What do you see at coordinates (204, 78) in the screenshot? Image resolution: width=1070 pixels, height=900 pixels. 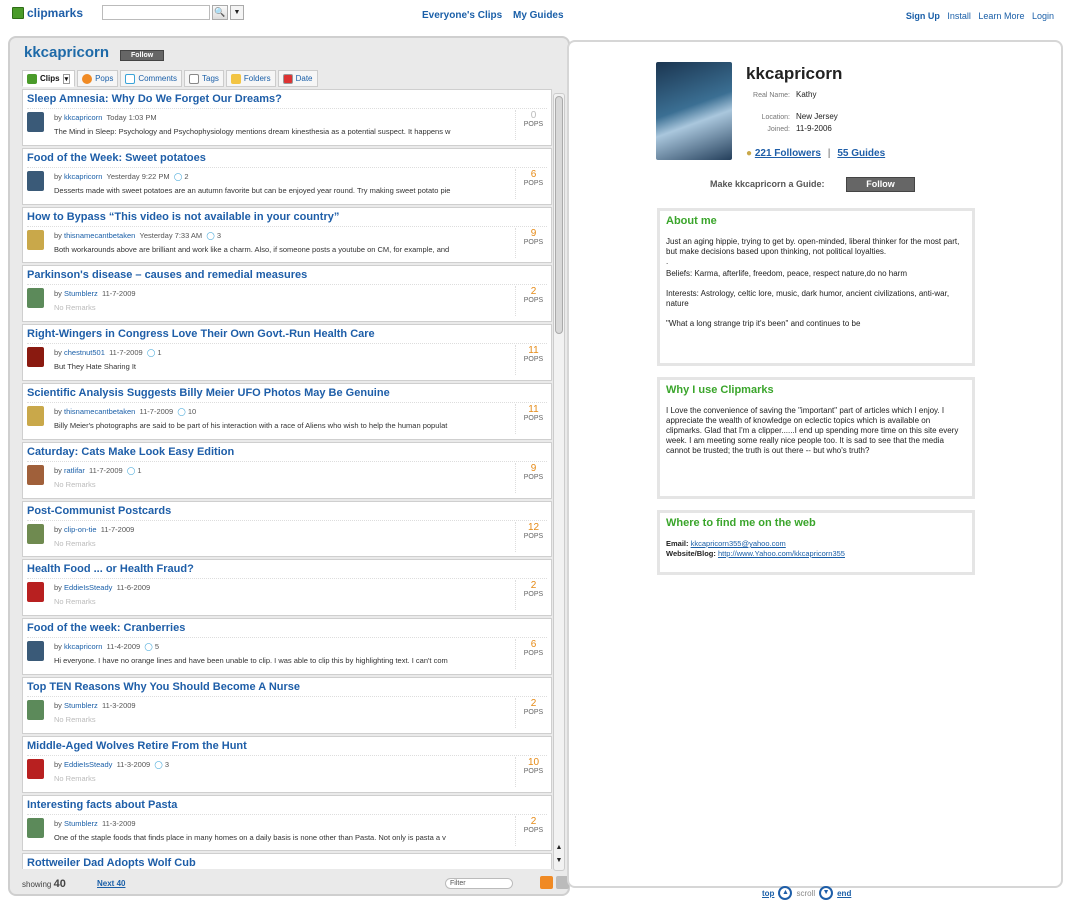 I see `tab-tags: Tags` at bounding box center [204, 78].